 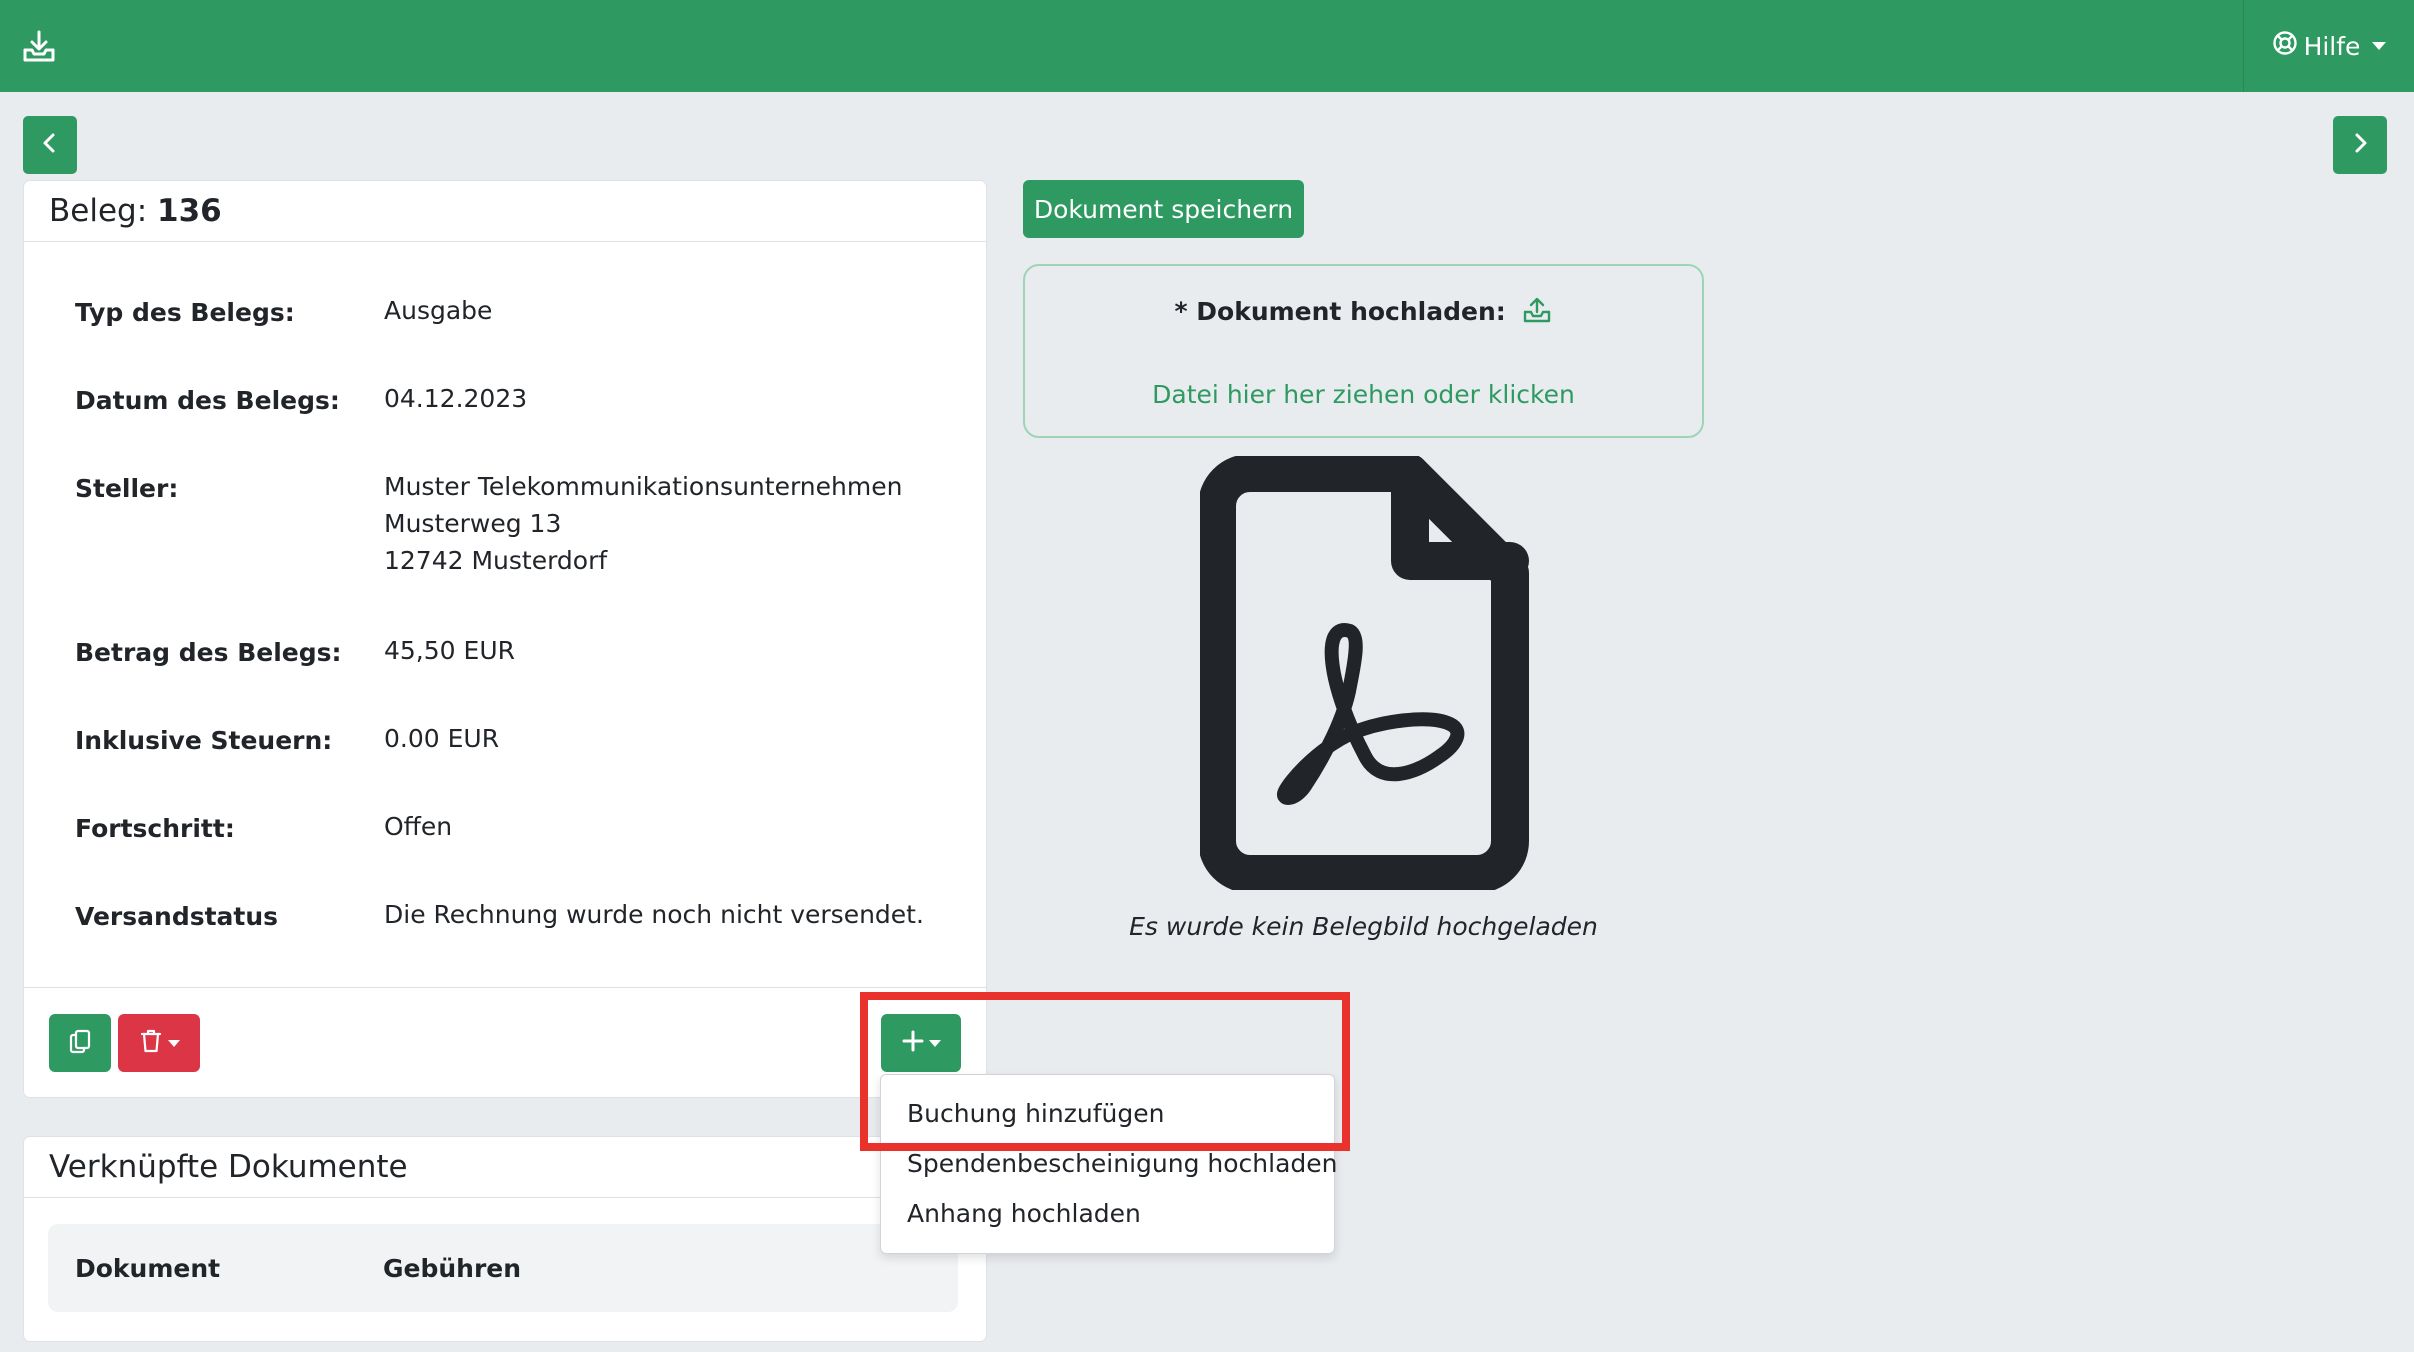 I want to click on address-line: Muster Telekommunikationsunternehmen, so click(x=643, y=486).